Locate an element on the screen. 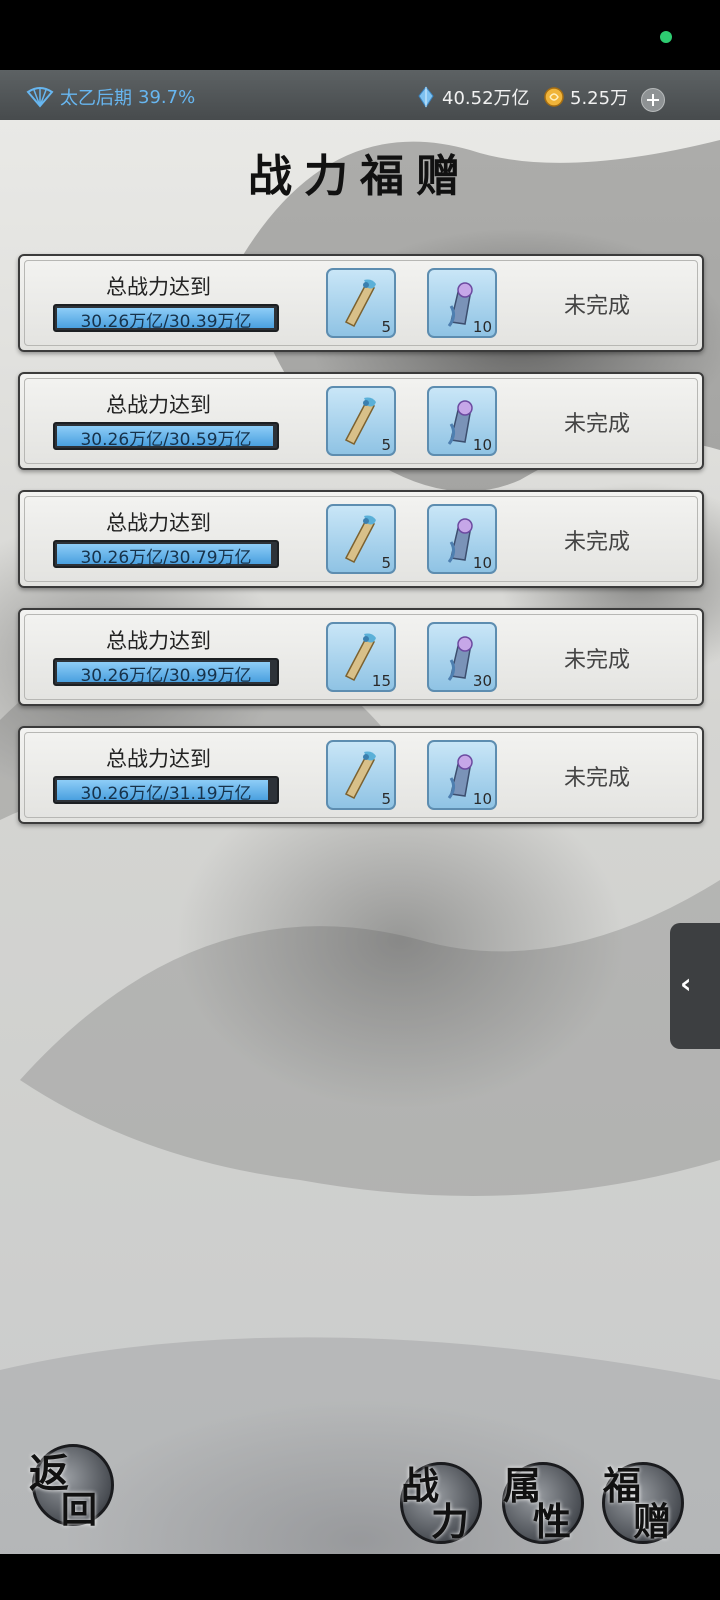 The height and width of the screenshot is (1600, 720). nav-attributes-label-2: 性 is located at coordinates (552, 1521).